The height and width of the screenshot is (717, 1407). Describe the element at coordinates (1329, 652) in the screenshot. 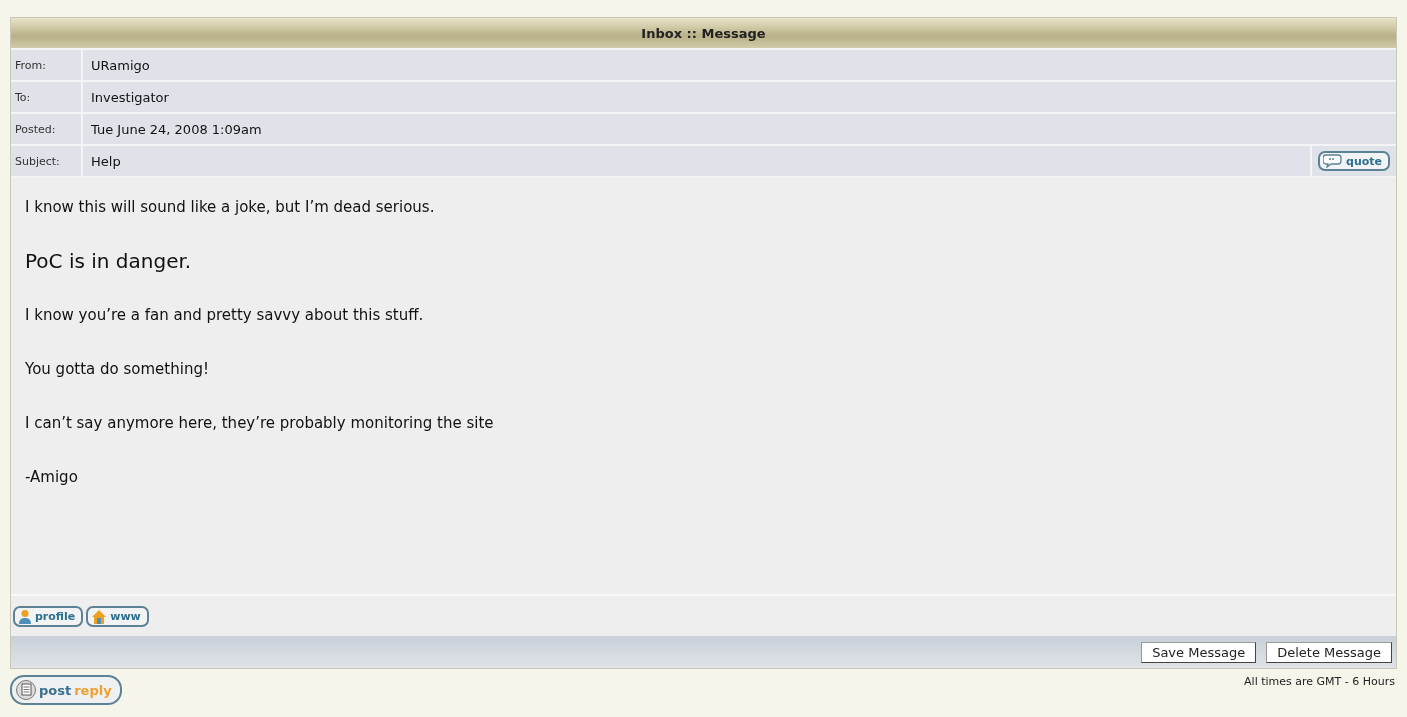

I see `delete-button: Delete Message` at that location.